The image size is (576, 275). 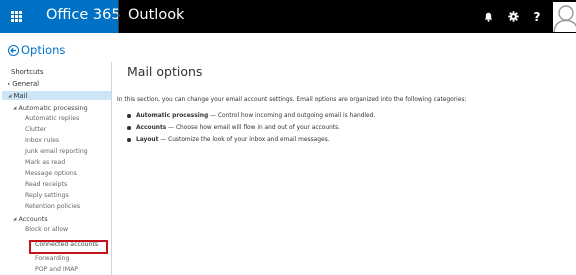 I want to click on nav-item-label: Automatic processing, so click(x=53, y=108).